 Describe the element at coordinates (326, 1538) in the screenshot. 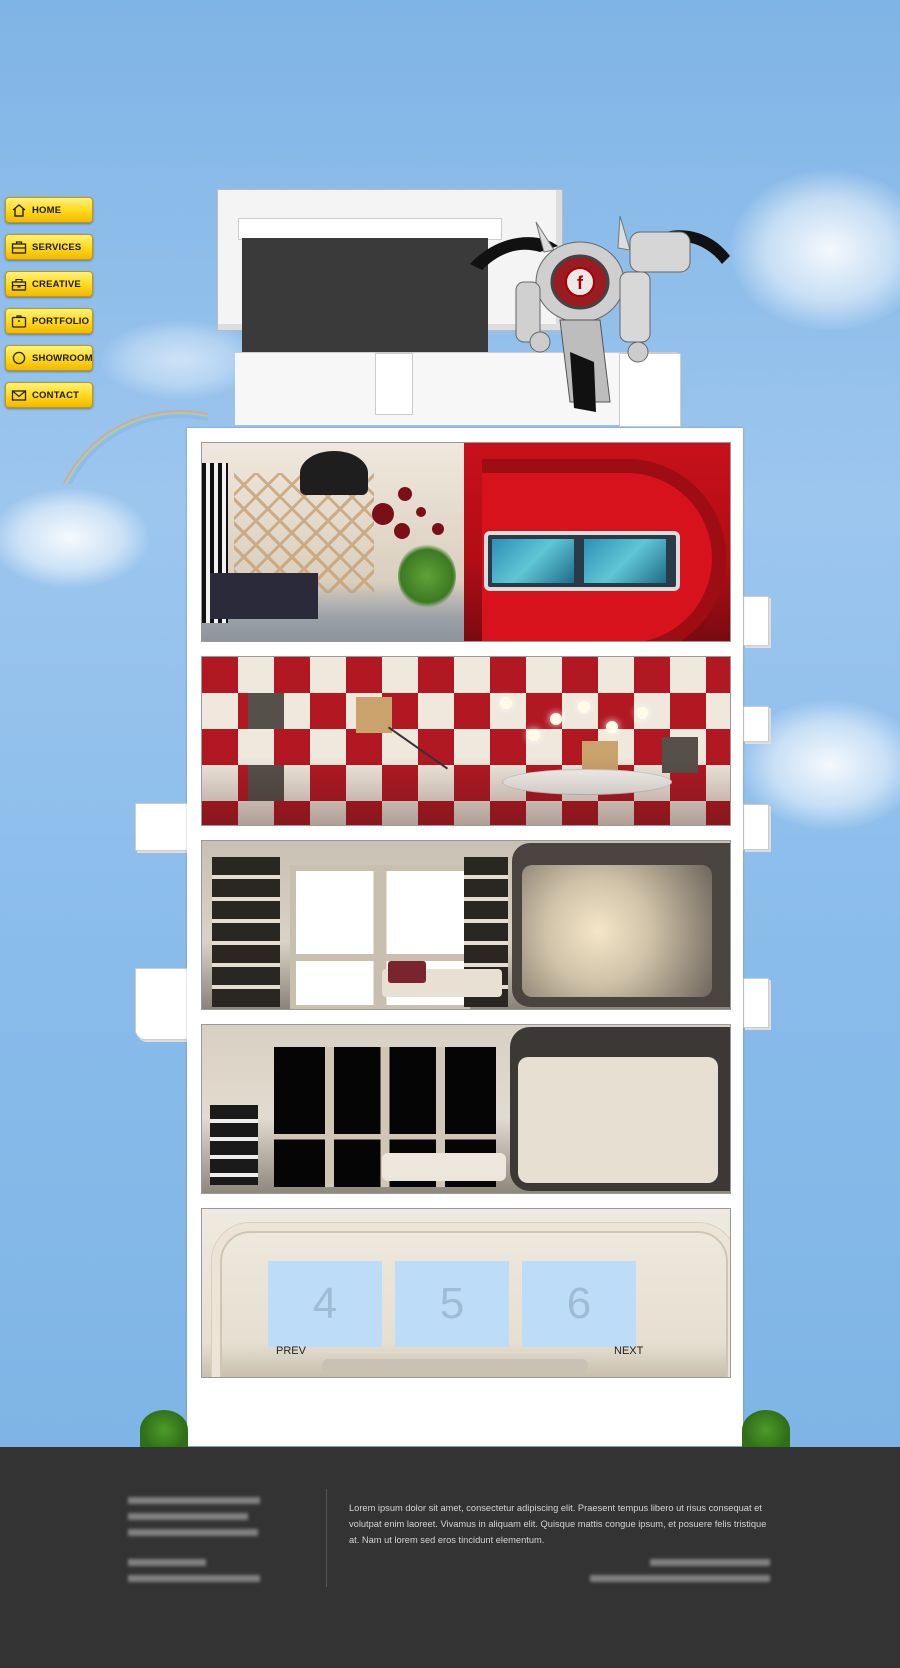

I see `footer-divider` at that location.